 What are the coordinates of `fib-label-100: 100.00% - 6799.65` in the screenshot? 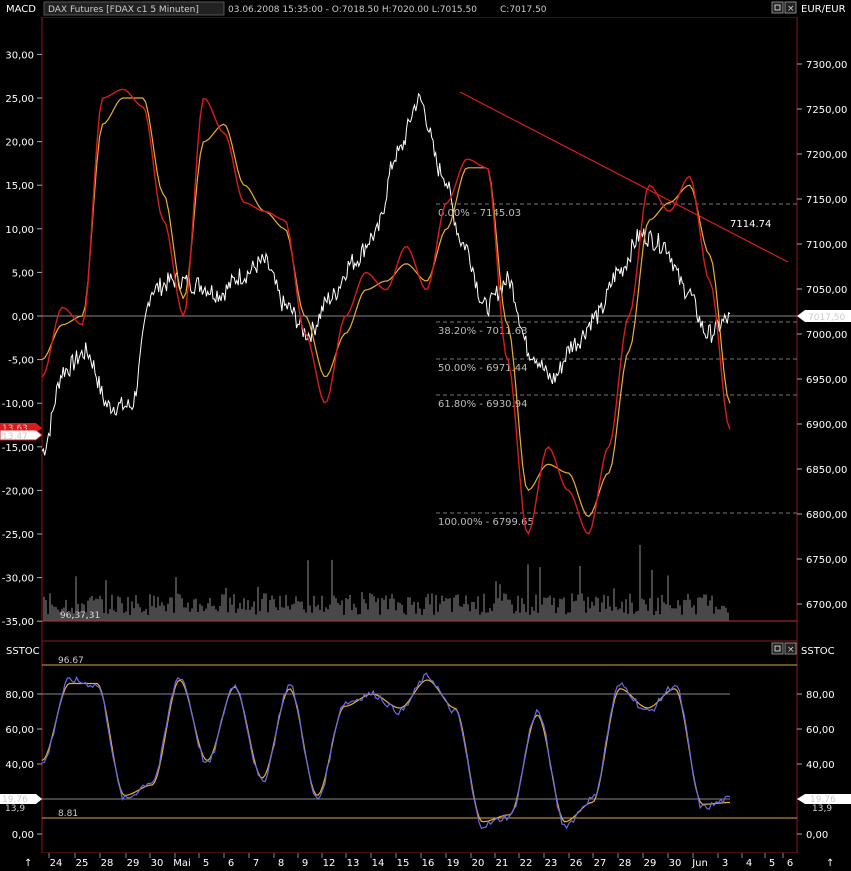 It's located at (486, 522).